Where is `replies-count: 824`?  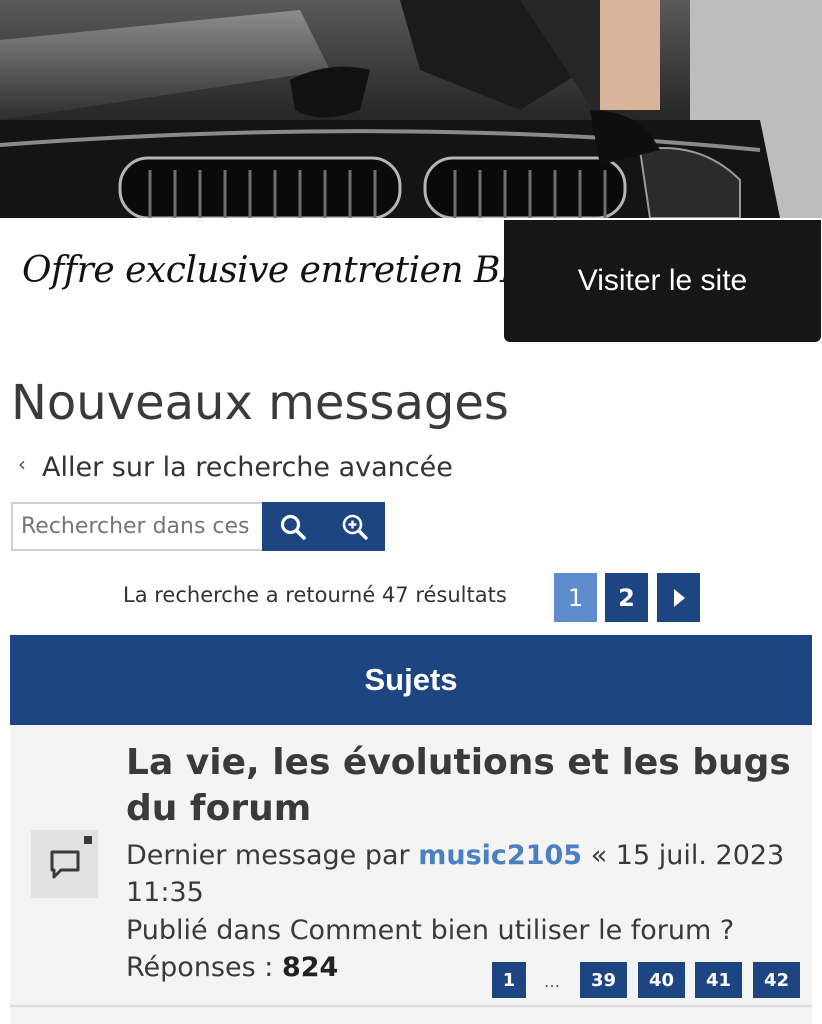
replies-count: 824 is located at coordinates (310, 967).